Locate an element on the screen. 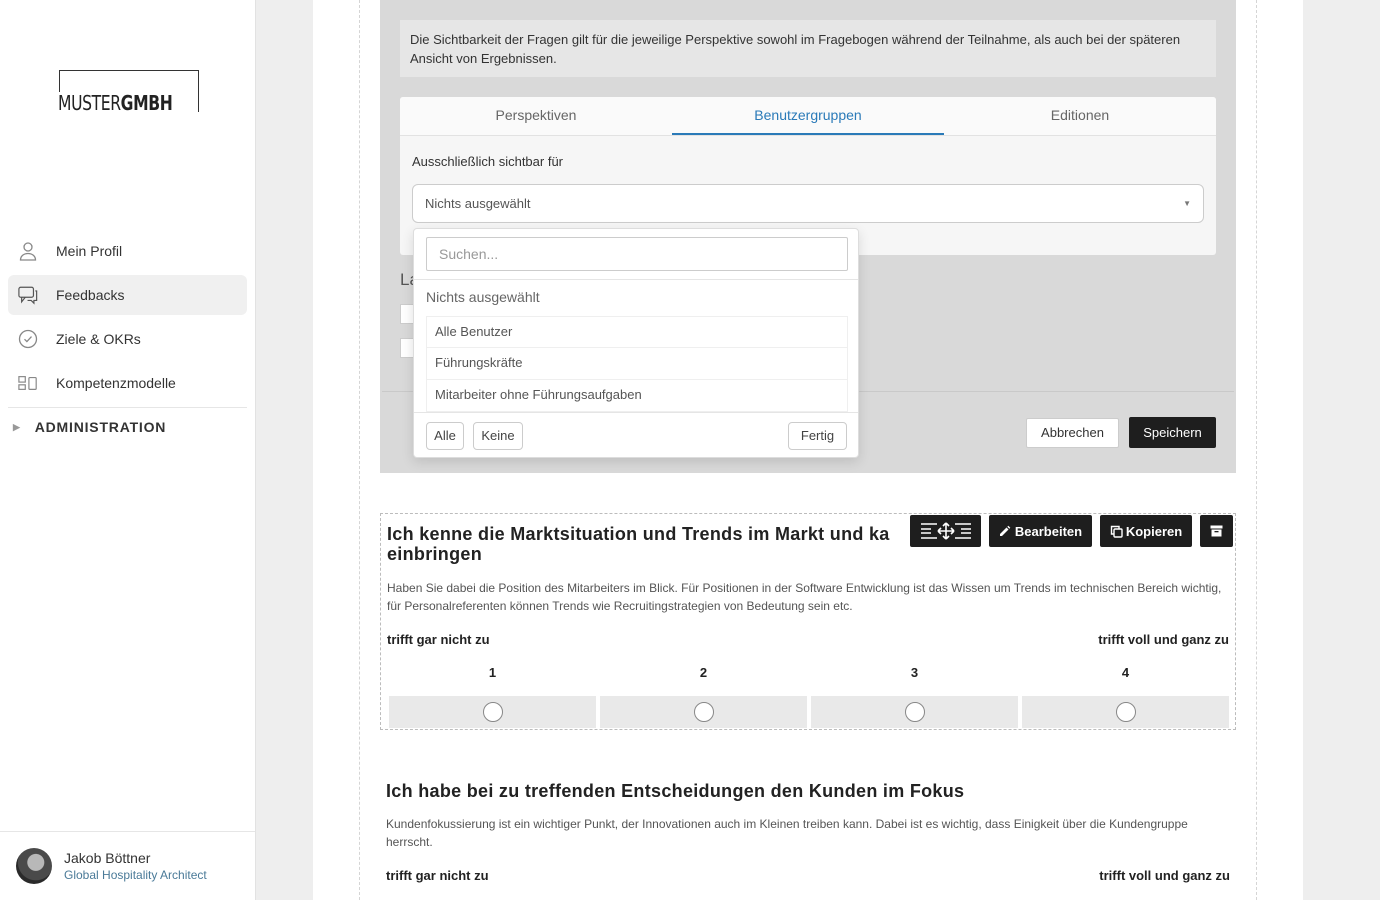 The height and width of the screenshot is (900, 1380). rating-option: 3 is located at coordinates (914, 696).